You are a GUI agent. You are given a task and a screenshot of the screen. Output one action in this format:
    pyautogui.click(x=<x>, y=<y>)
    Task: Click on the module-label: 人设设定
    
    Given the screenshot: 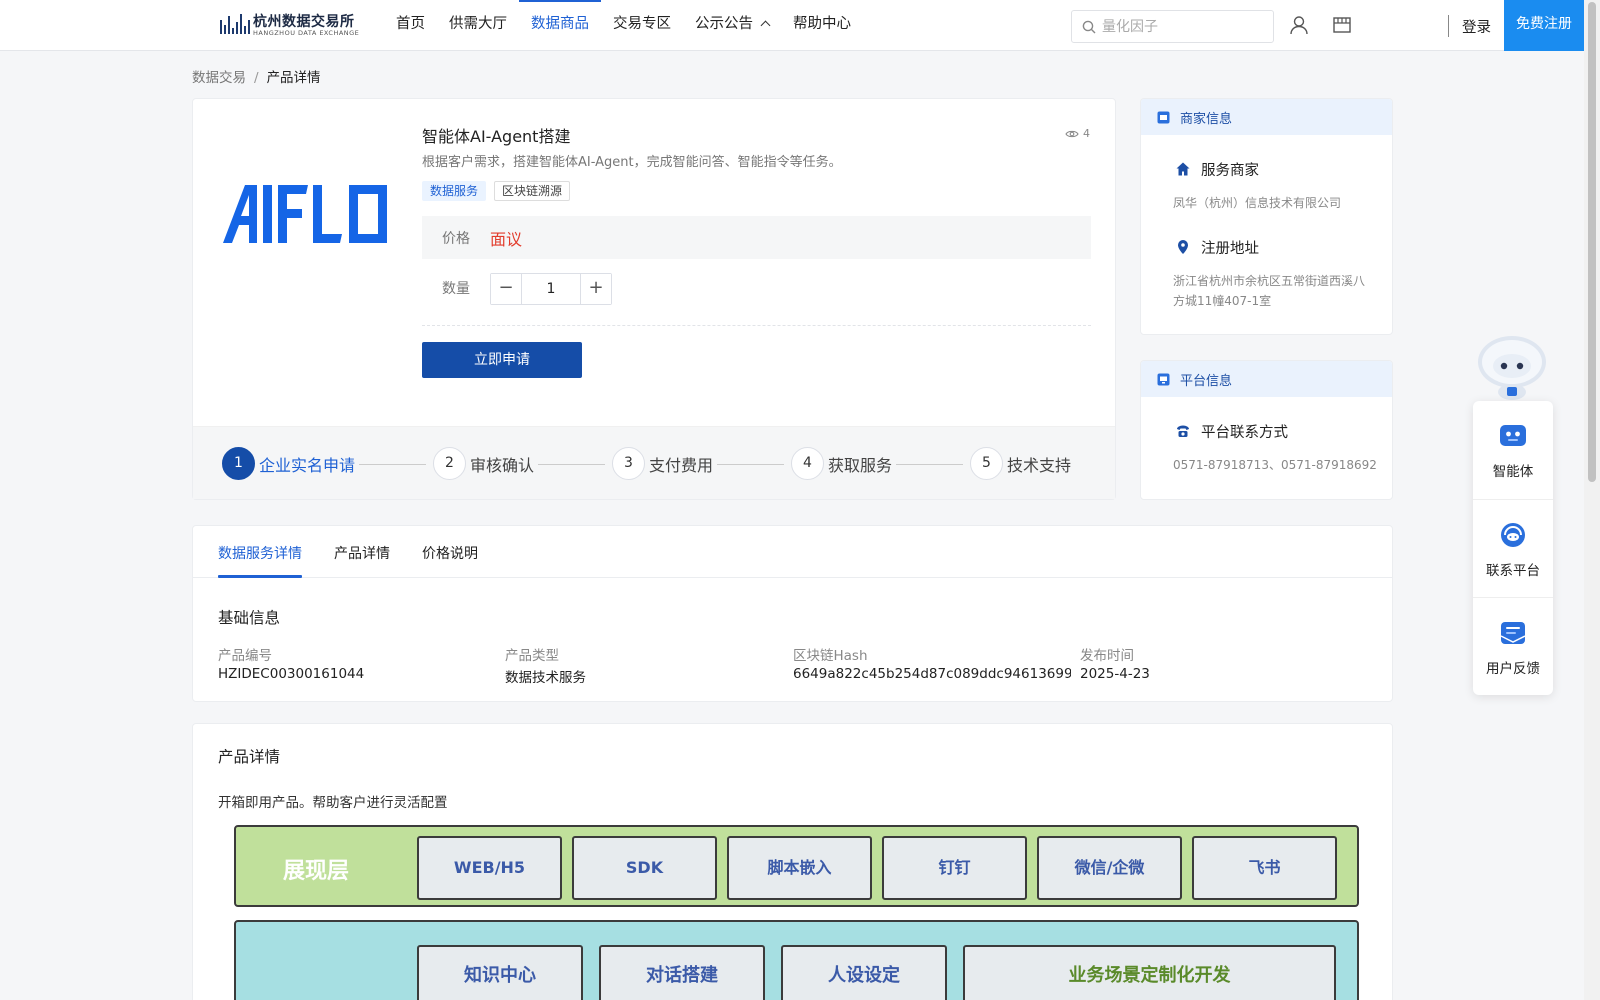 What is the action you would take?
    pyautogui.click(x=864, y=975)
    